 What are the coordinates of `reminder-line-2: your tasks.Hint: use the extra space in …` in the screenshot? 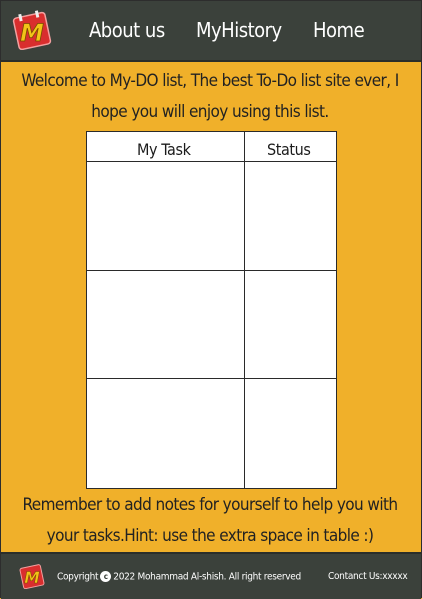 It's located at (210, 536).